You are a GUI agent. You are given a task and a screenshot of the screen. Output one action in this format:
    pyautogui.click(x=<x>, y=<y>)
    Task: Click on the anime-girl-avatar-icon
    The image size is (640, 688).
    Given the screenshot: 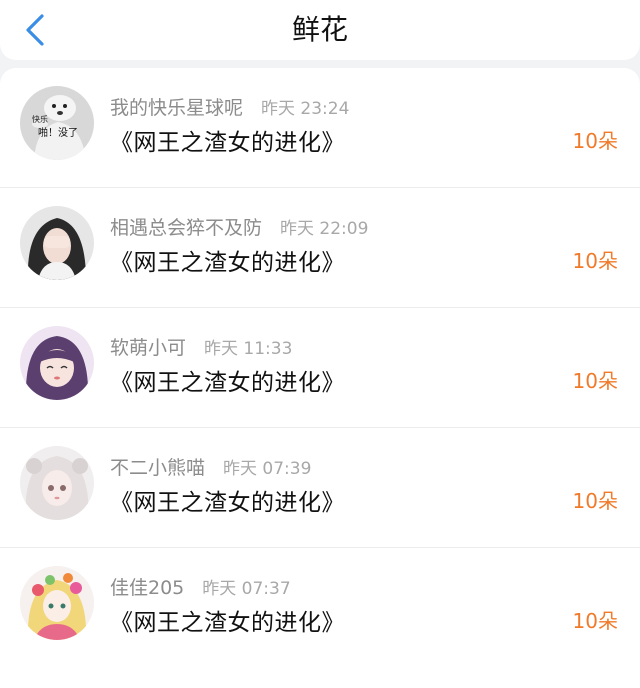 What is the action you would take?
    pyautogui.click(x=57, y=363)
    